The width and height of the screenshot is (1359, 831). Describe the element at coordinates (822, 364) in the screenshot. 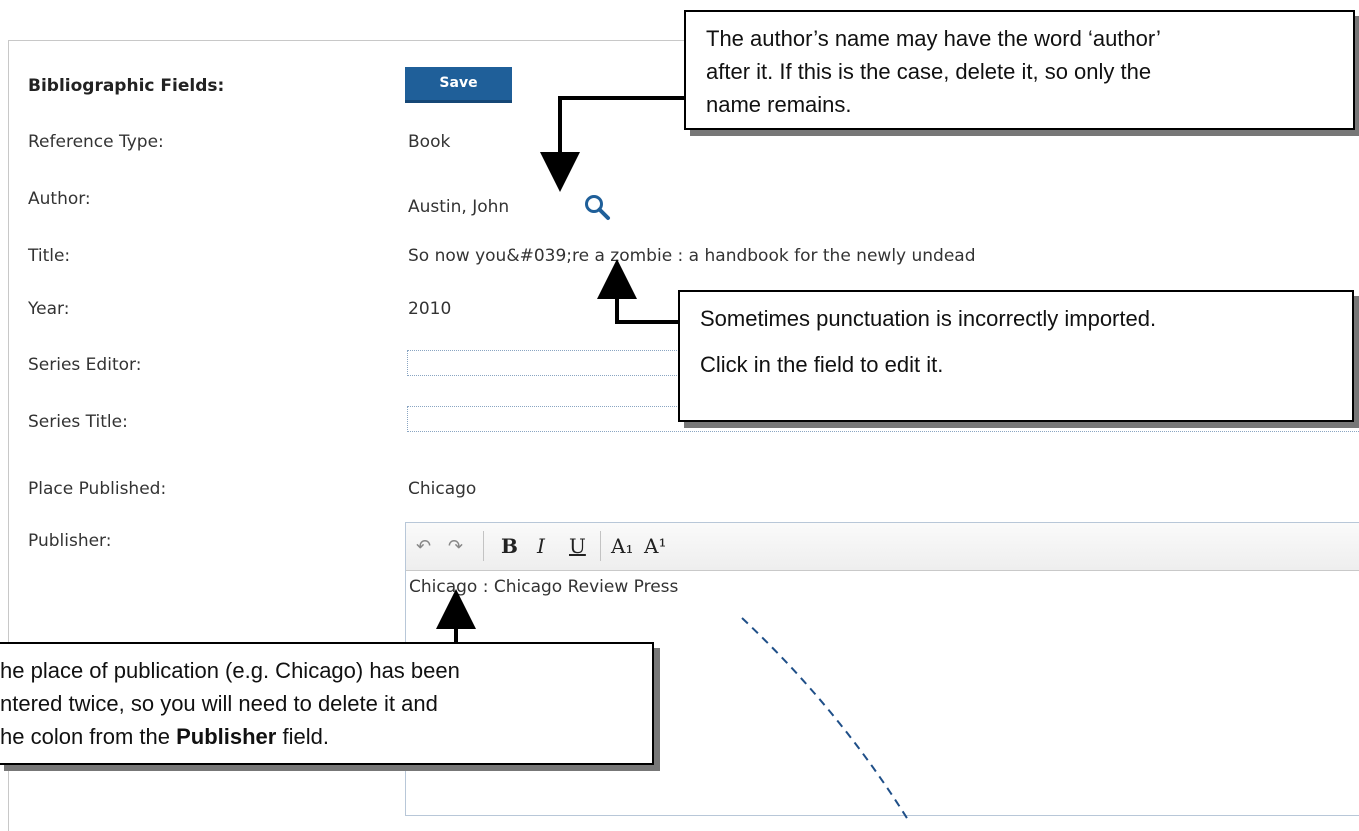

I see `punctuation-callout-line: Click in the field to edit it.` at that location.